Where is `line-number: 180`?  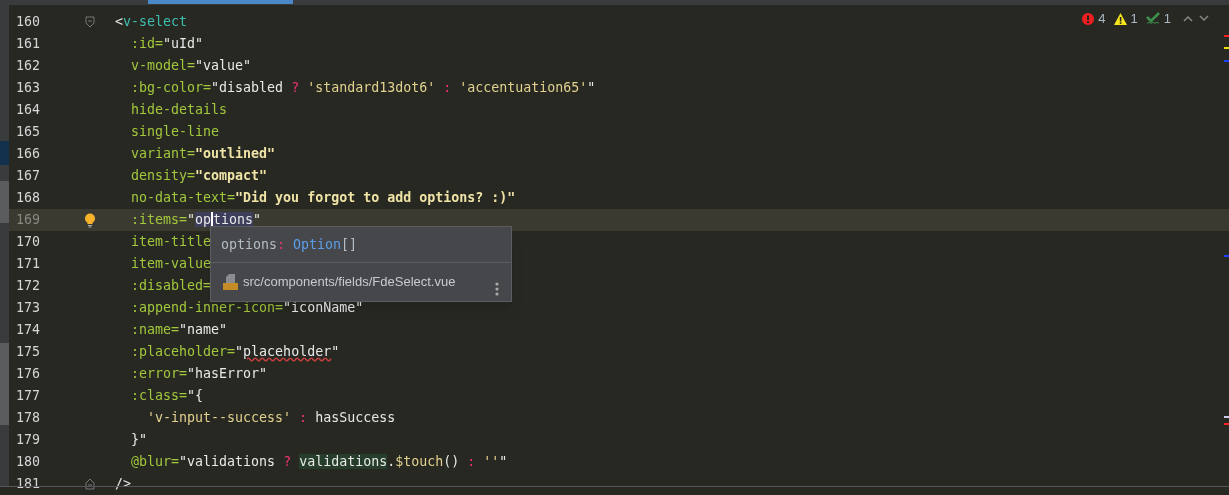
line-number: 180 is located at coordinates (28, 462).